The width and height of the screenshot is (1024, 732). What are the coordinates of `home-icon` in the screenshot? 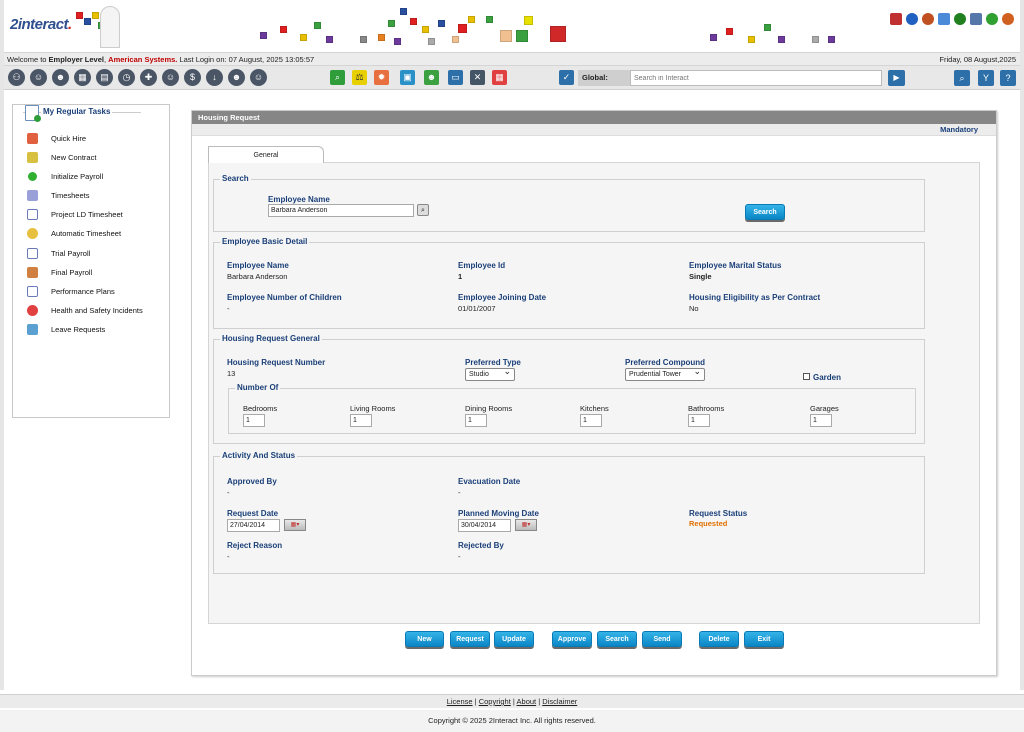 It's located at (896, 19).